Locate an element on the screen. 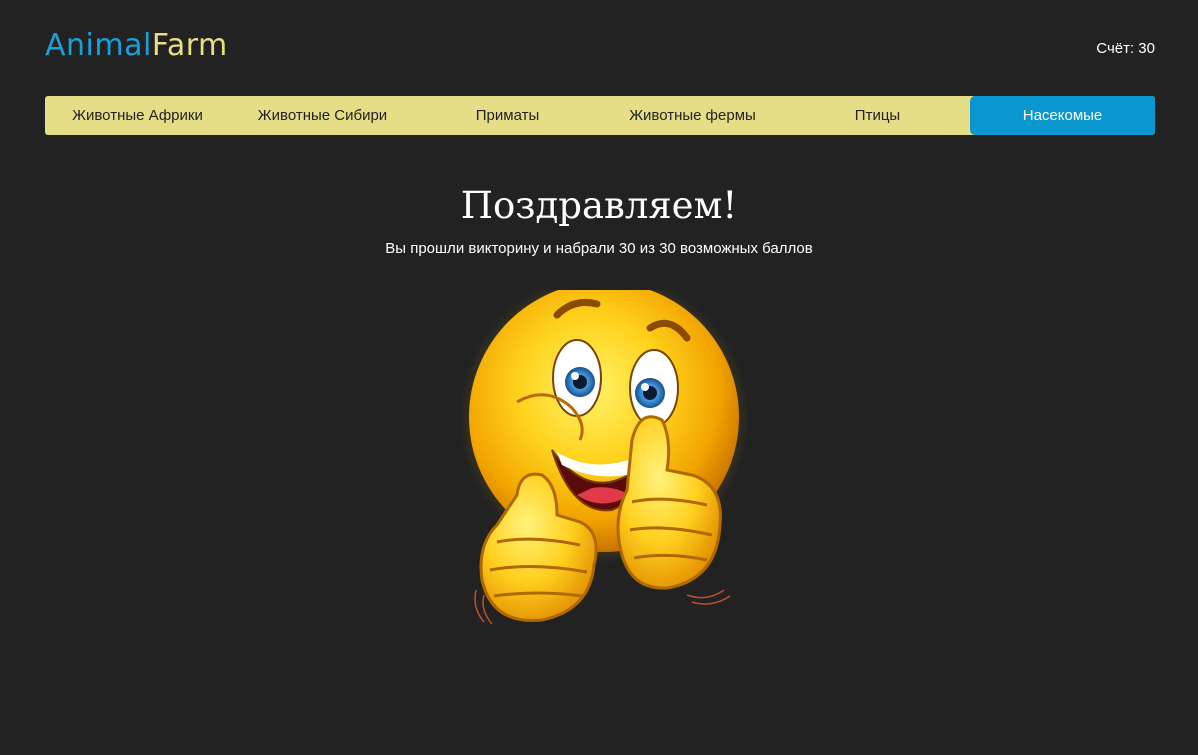 Image resolution: width=1198 pixels, height=755 pixels. nav-item-insects: Насекомые is located at coordinates (1062, 115).